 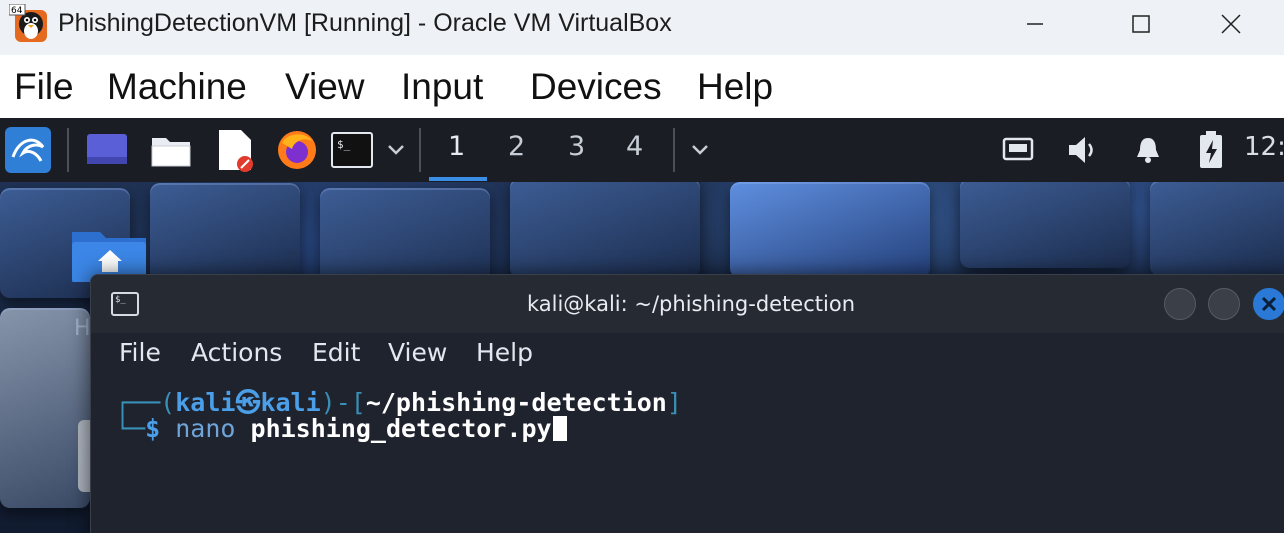 What do you see at coordinates (171, 150) in the screenshot?
I see `file-manager-icon` at bounding box center [171, 150].